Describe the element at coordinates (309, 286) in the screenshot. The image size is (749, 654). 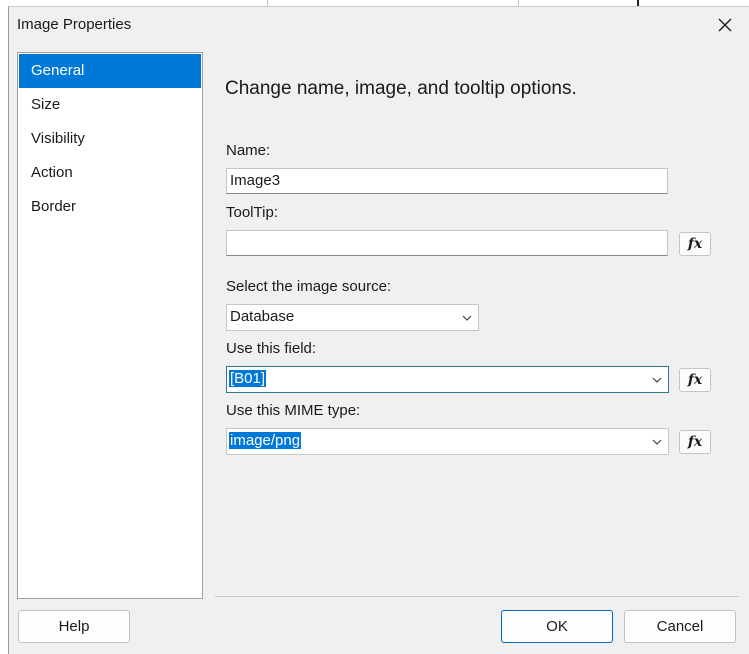
I see `image-source-label: Select the image source:` at that location.